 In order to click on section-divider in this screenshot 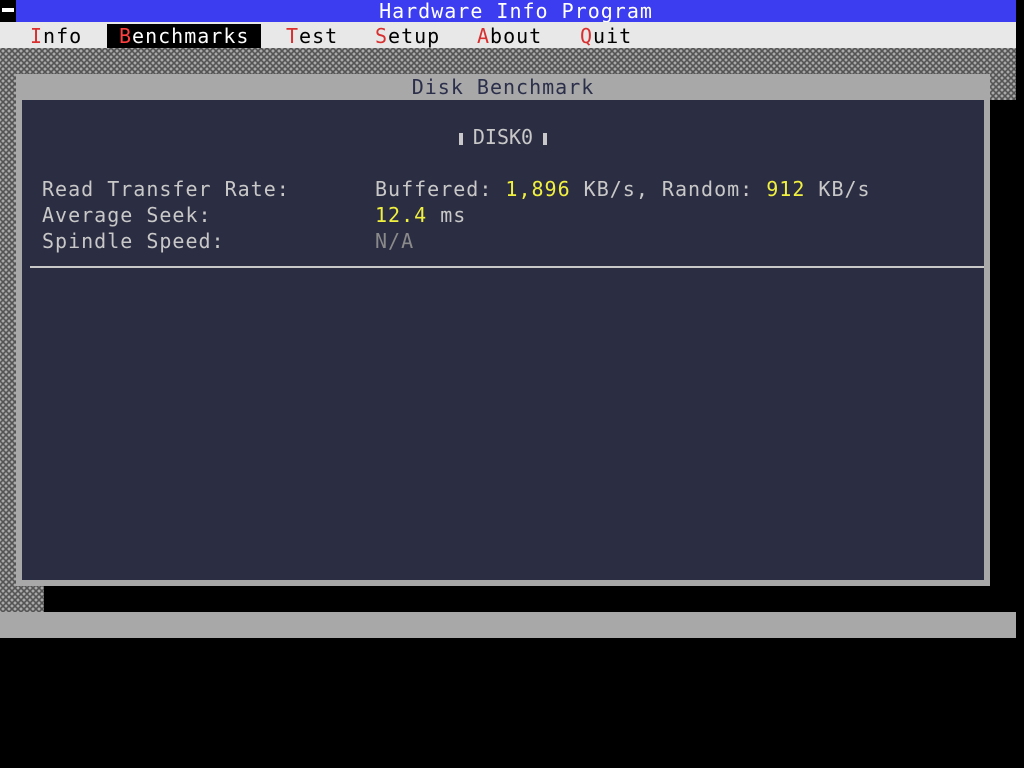, I will do `click(507, 267)`.